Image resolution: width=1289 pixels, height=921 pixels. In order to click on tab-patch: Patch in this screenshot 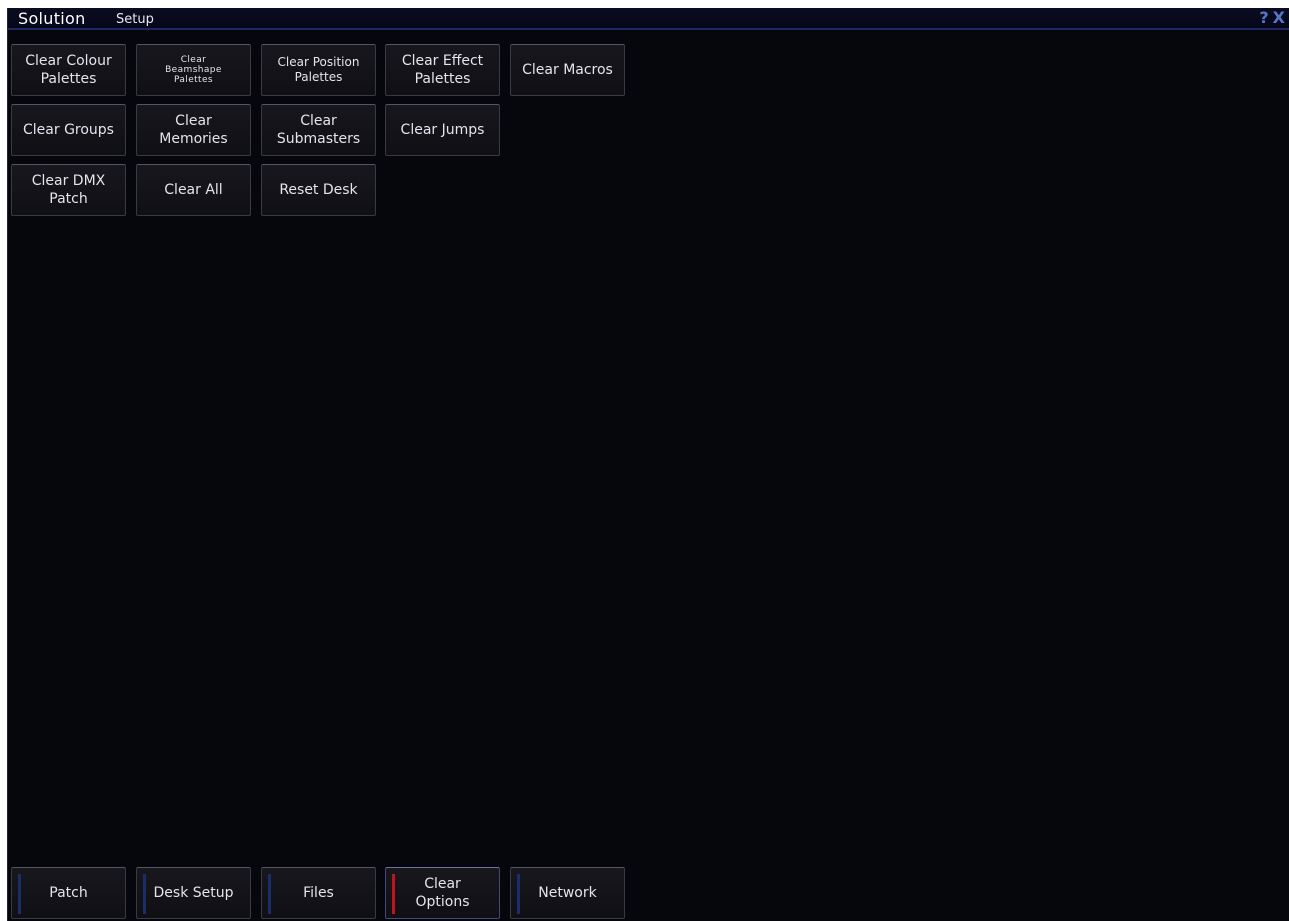, I will do `click(68, 893)`.